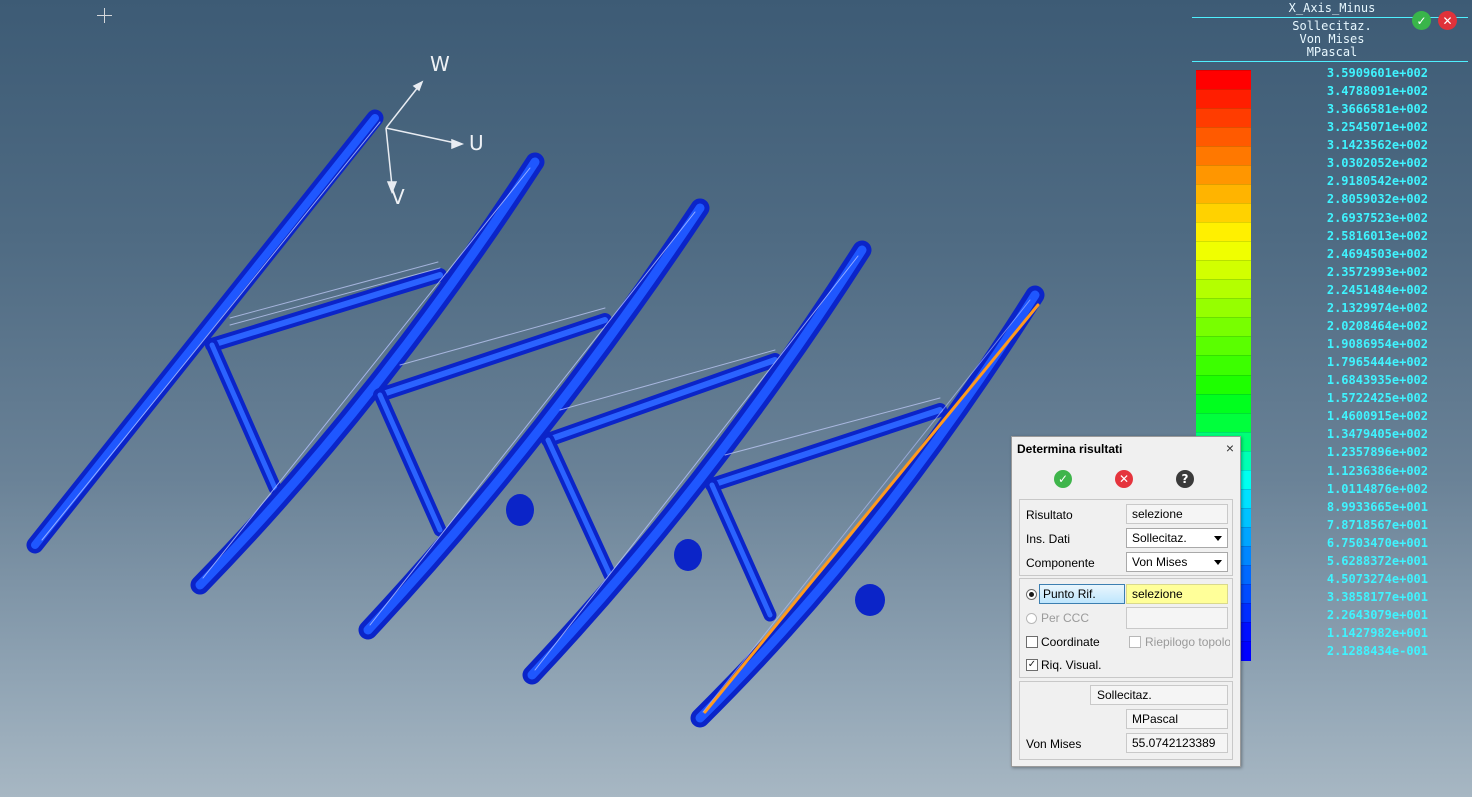 This screenshot has width=1472, height=797. Describe the element at coordinates (1377, 181) in the screenshot. I see `legend-tick-label: 2.9180542e+002` at that location.